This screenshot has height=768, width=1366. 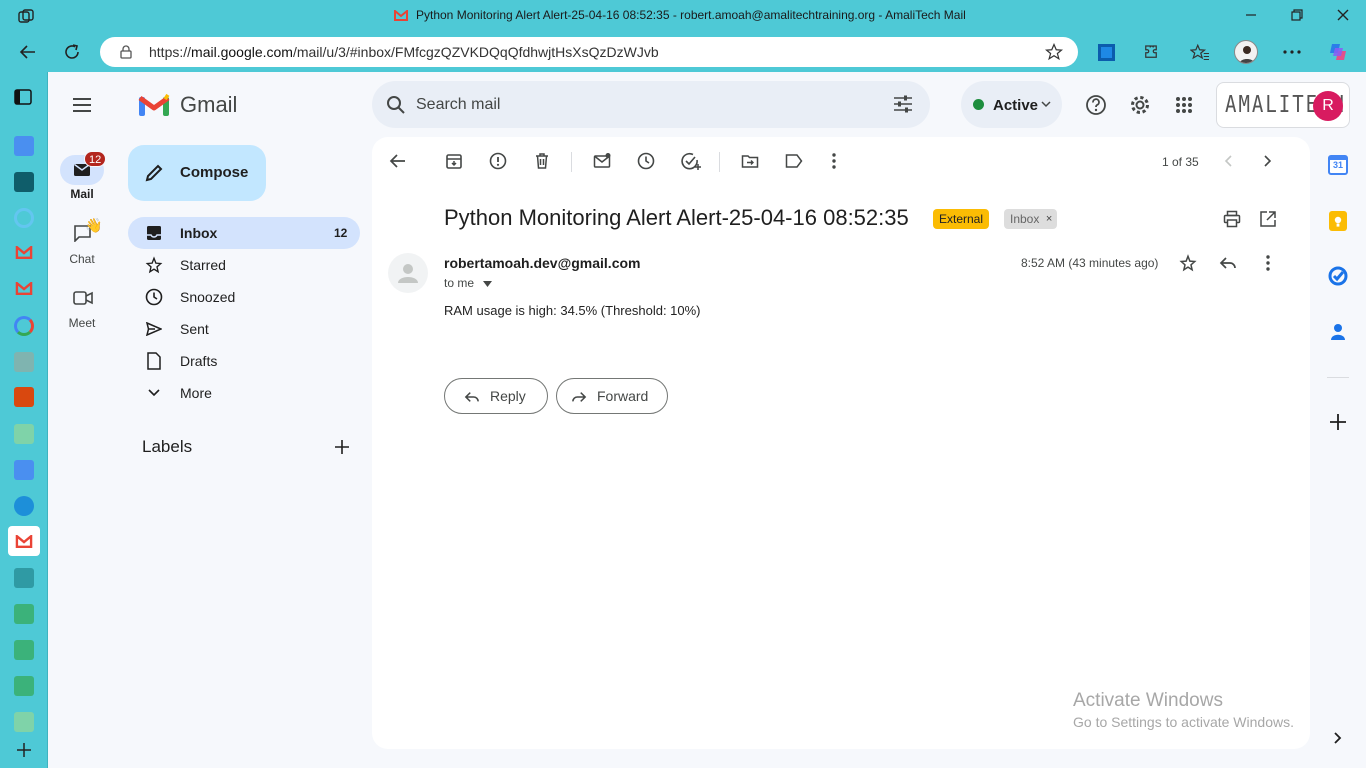 What do you see at coordinates (1338, 332) in the screenshot?
I see `contacts-app-icon` at bounding box center [1338, 332].